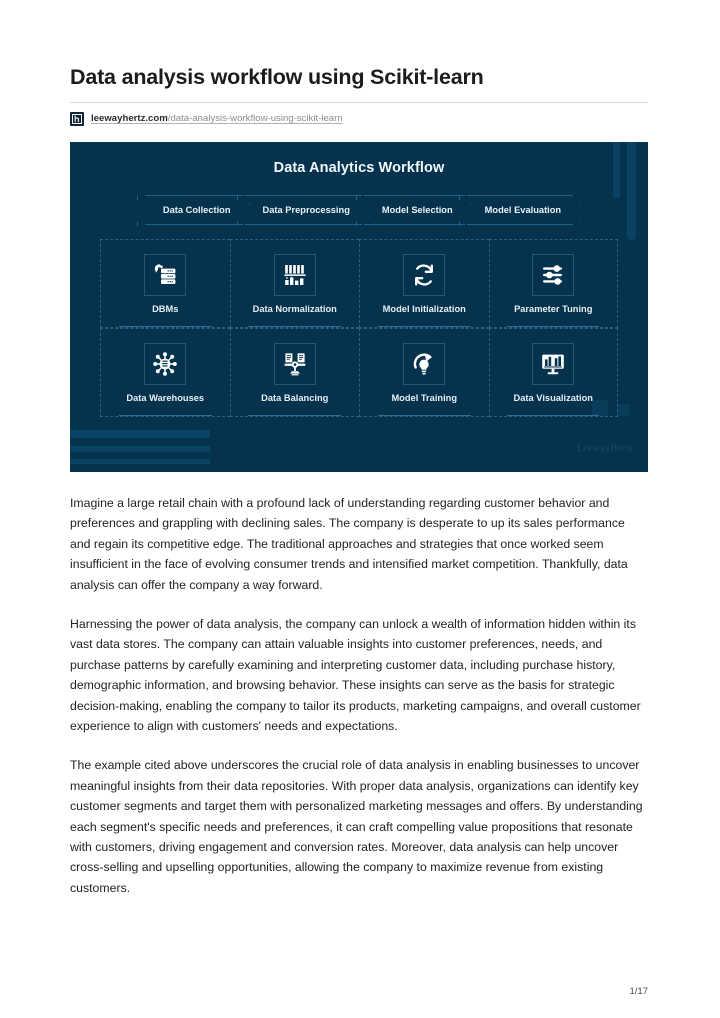 This screenshot has width=720, height=1018. I want to click on card-label: Model Initialization, so click(424, 308).